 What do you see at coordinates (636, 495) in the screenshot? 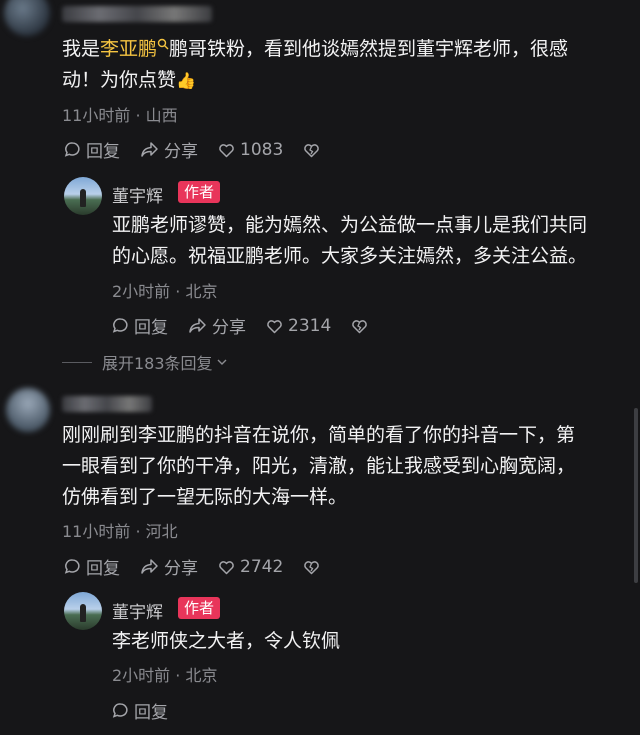
I see `scrollbar` at bounding box center [636, 495].